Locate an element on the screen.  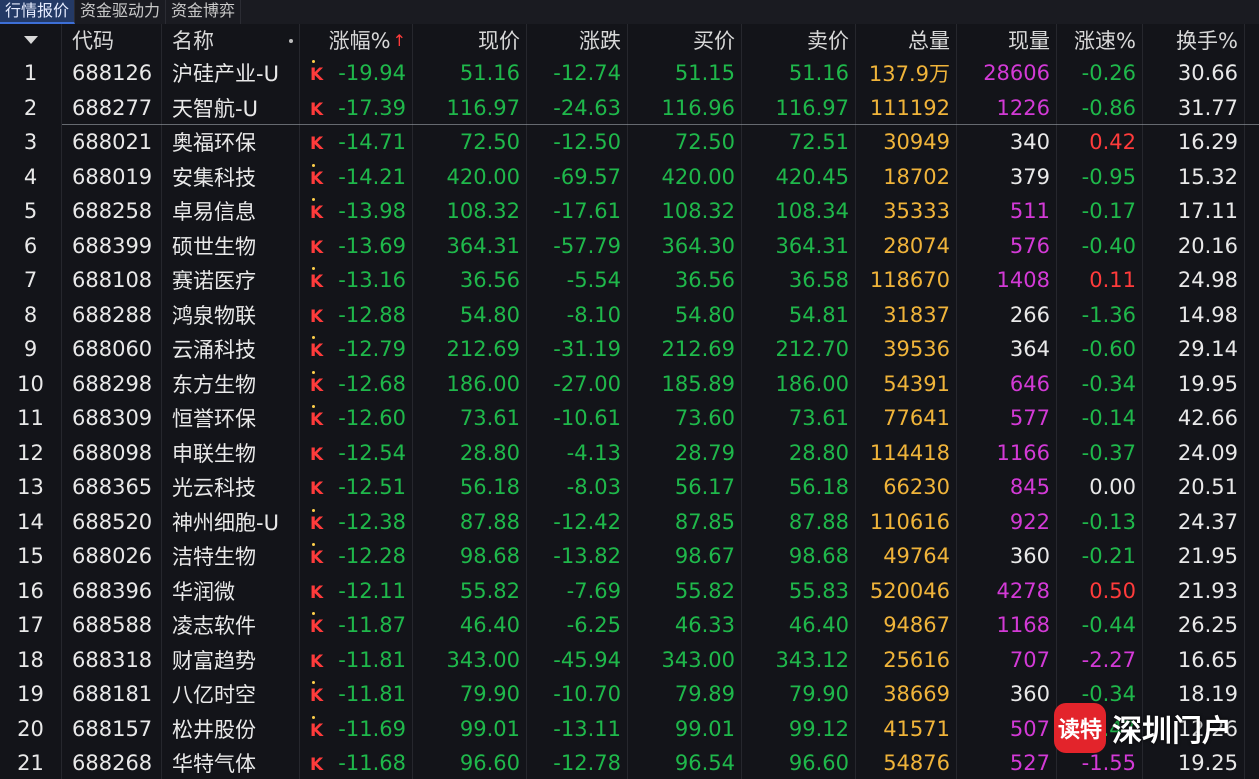
stock-code: 688021 is located at coordinates (112, 142).